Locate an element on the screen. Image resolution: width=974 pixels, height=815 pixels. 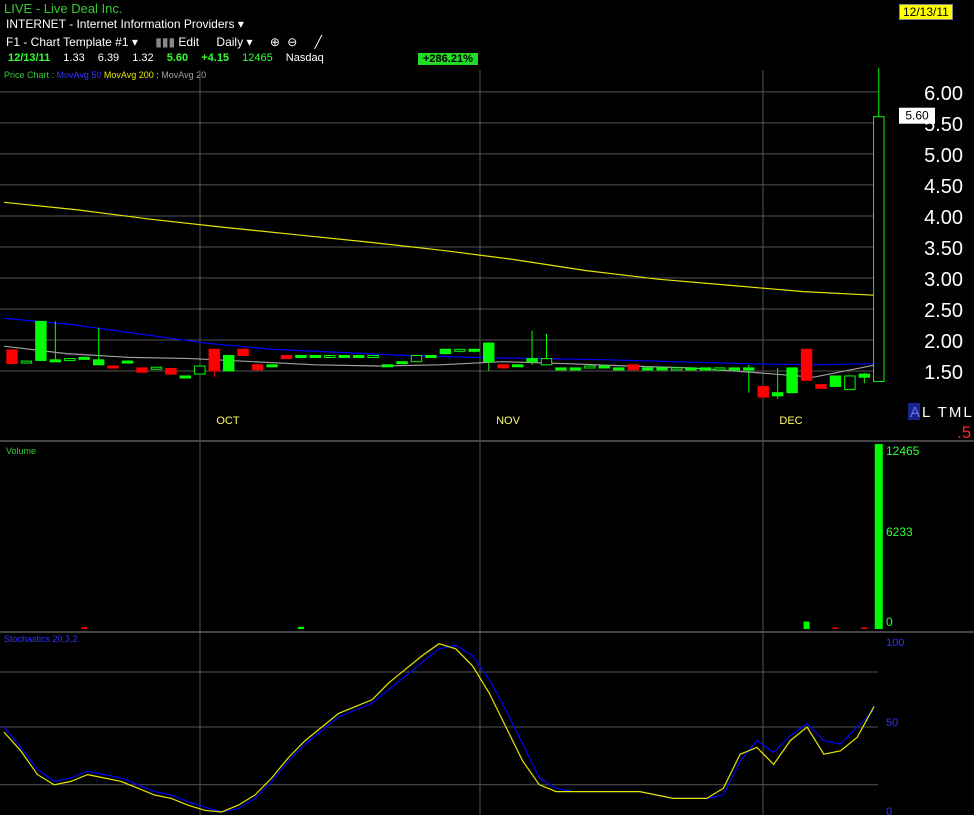
stoch-tick-label: 0 is located at coordinates (889, 810).